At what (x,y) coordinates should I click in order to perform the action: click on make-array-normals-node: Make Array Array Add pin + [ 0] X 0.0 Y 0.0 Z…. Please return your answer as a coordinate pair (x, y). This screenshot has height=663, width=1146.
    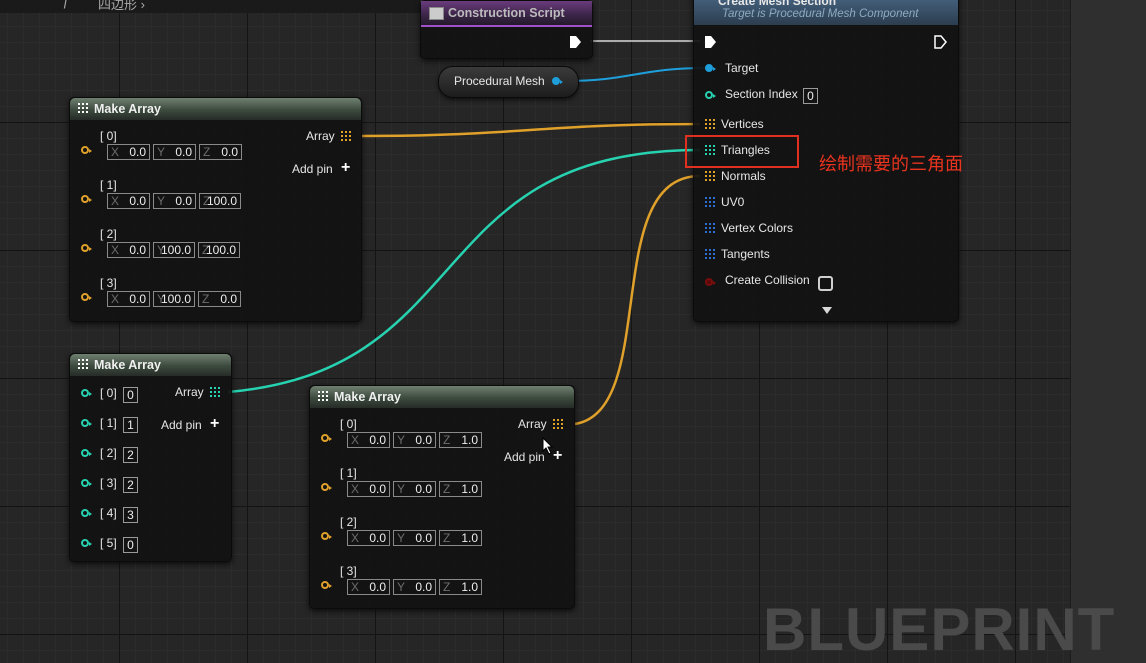
    Looking at the image, I should click on (442, 497).